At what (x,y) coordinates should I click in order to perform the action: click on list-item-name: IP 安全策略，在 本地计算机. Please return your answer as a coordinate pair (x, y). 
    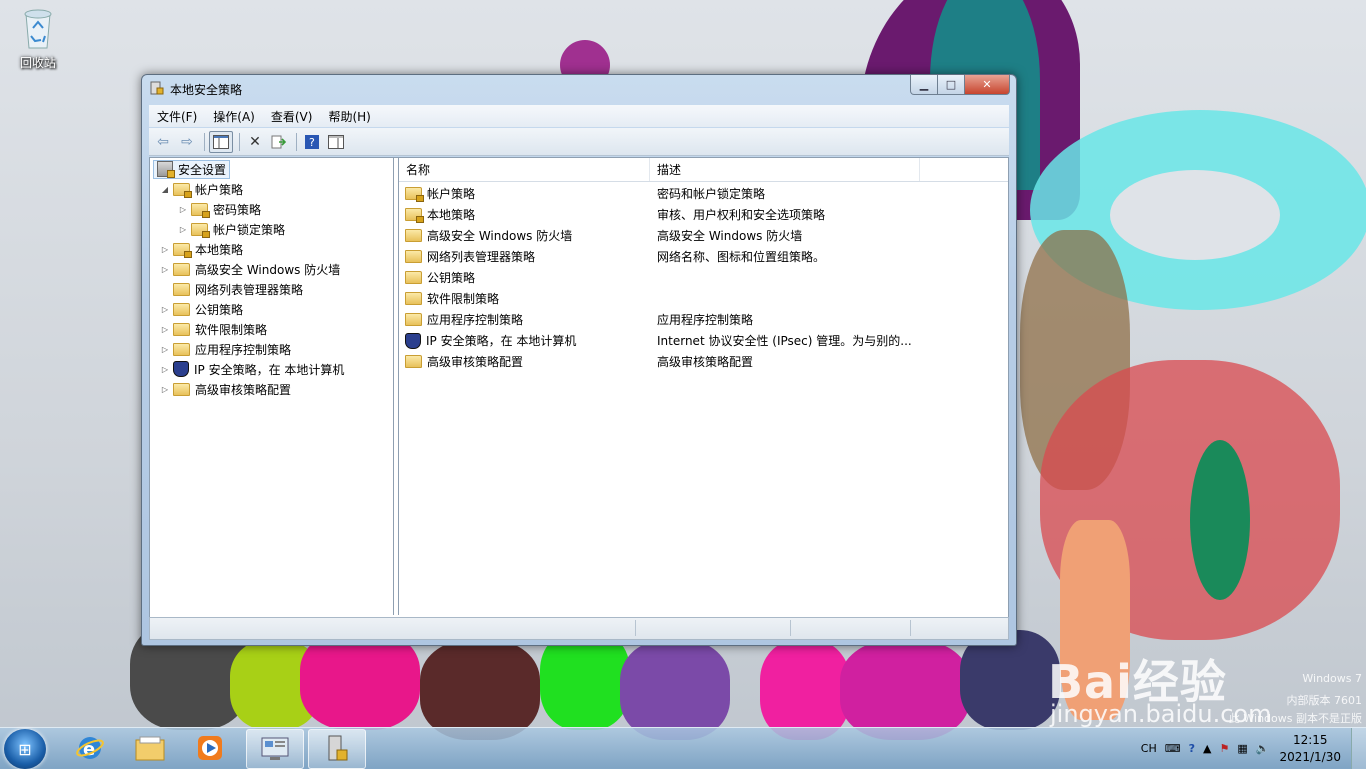
    Looking at the image, I should click on (501, 341).